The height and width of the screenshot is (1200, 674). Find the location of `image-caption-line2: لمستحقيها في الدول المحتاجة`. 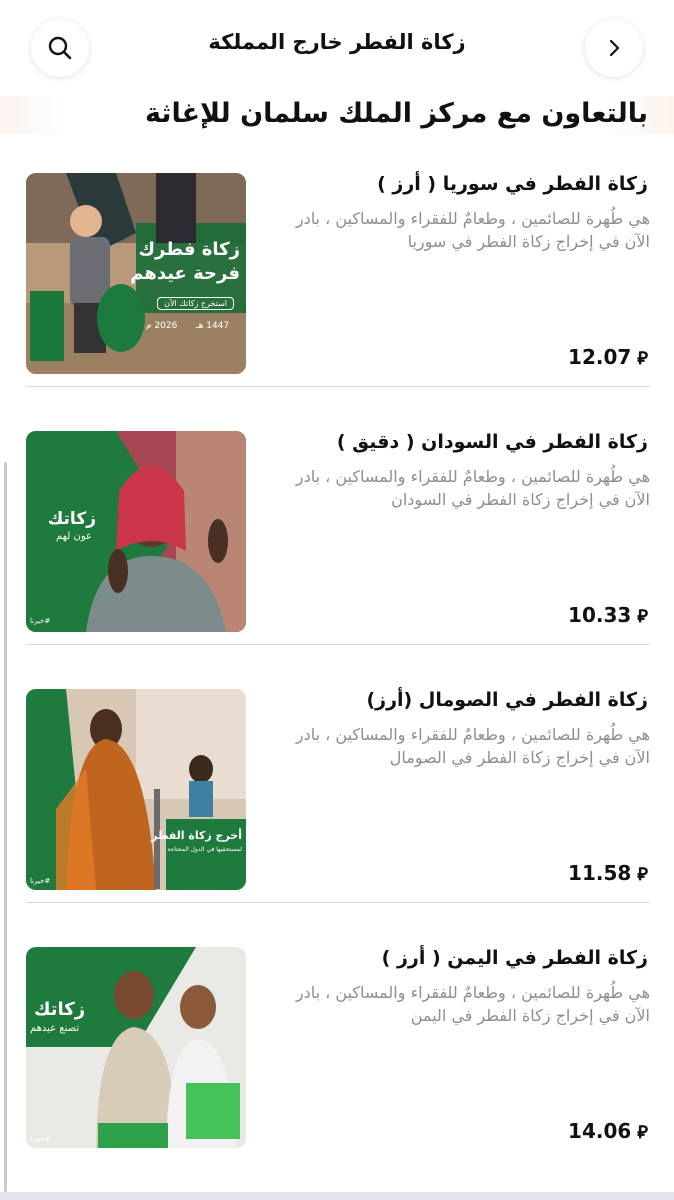

image-caption-line2: لمستحقيها في الدول المحتاجة is located at coordinates (204, 849).